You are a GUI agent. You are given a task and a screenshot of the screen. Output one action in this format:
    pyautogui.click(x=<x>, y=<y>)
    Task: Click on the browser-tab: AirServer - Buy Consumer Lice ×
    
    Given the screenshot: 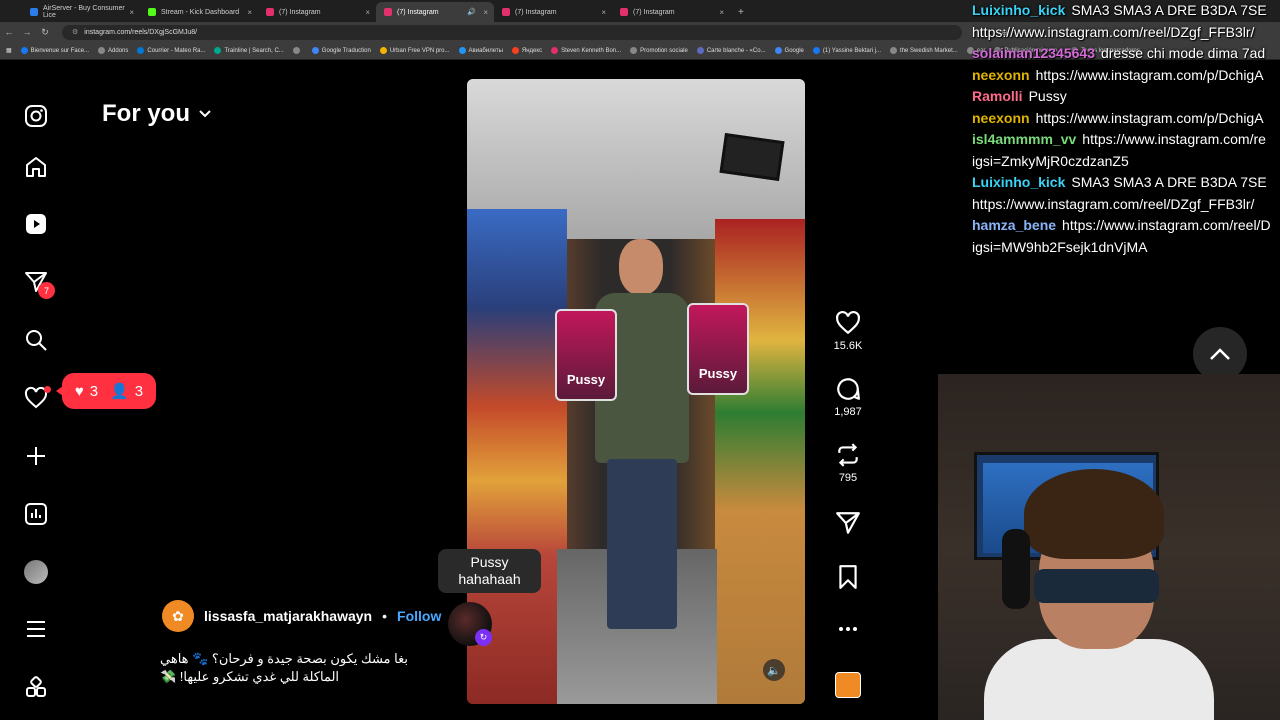 What is the action you would take?
    pyautogui.click(x=81, y=12)
    